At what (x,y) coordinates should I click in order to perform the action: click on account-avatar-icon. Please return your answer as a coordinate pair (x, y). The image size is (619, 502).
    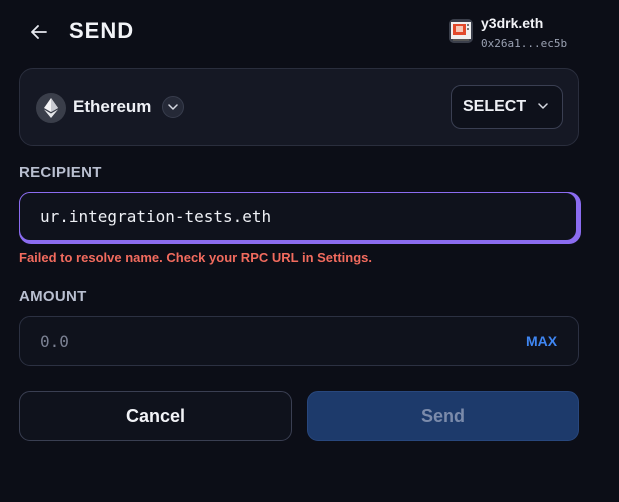
    Looking at the image, I should click on (461, 31).